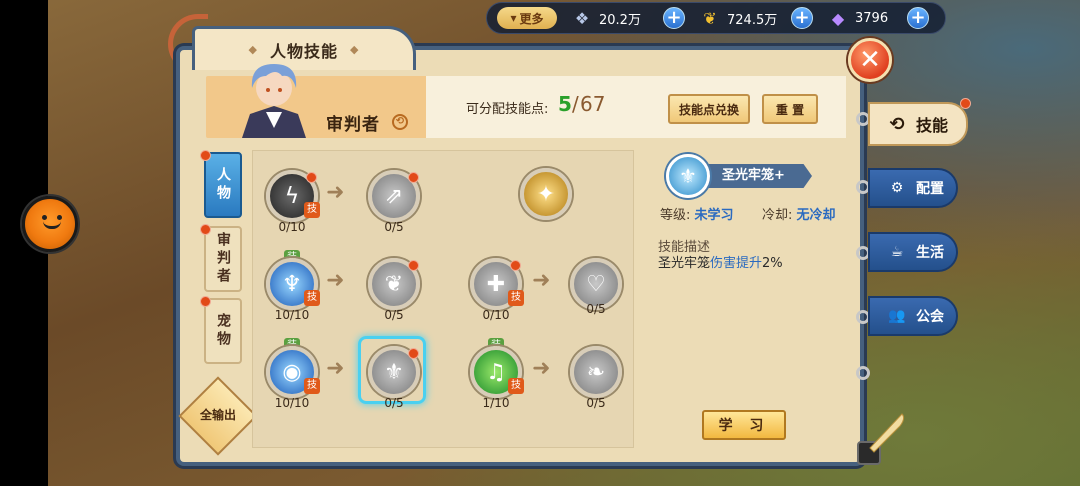  I want to click on tab-label: 宠物, so click(223, 331).